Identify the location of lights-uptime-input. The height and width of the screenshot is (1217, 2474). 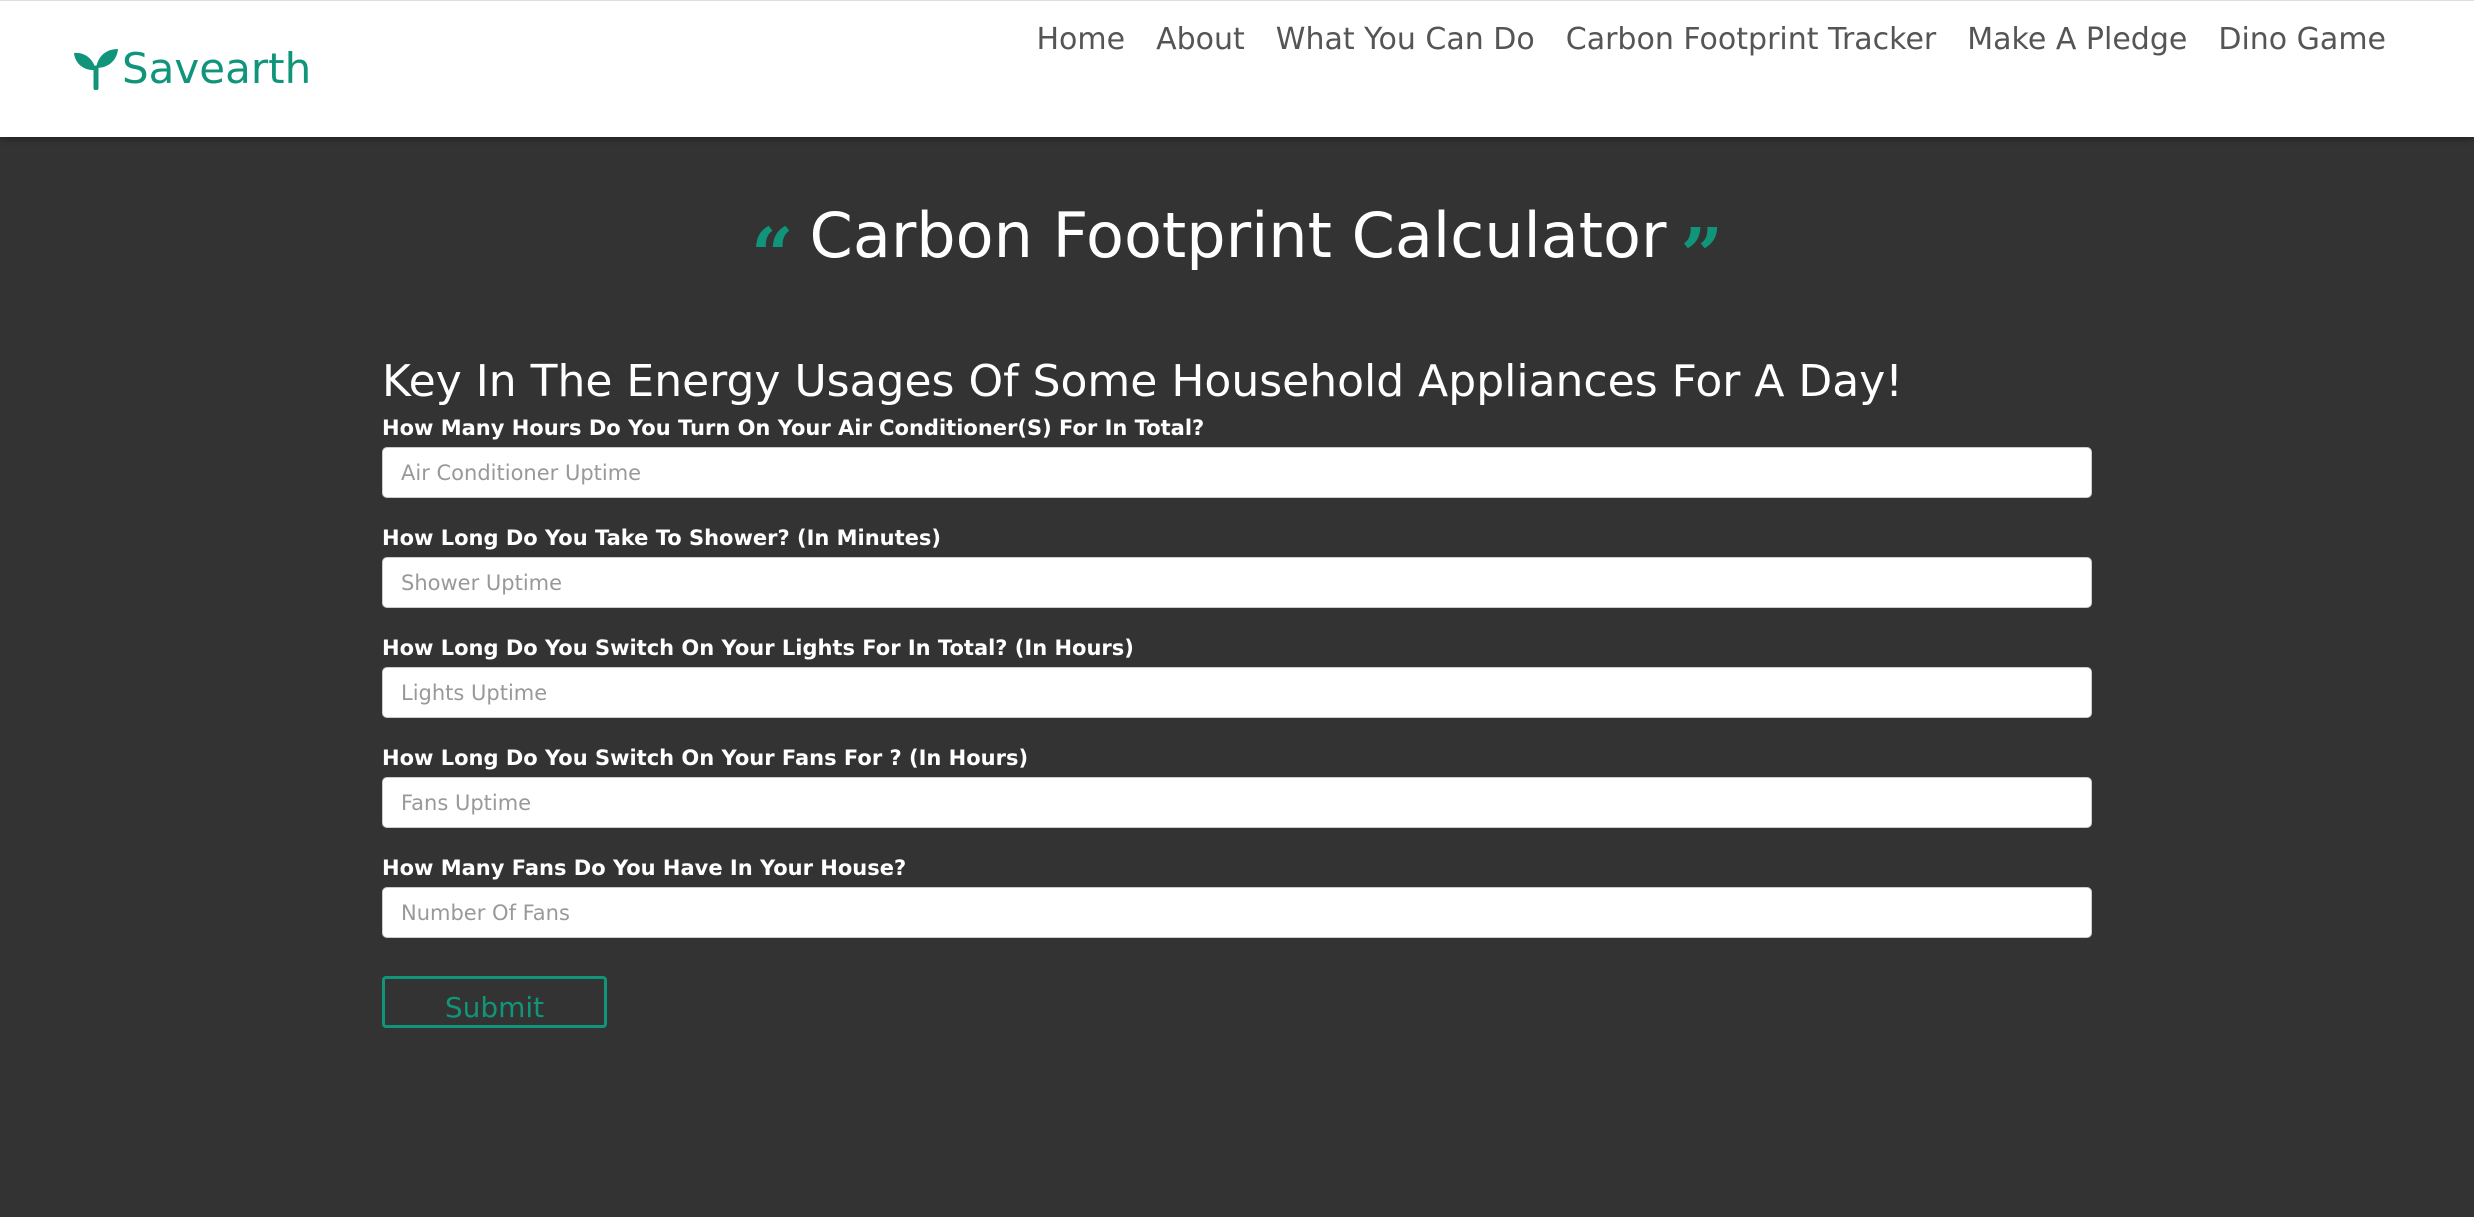
(1237, 692).